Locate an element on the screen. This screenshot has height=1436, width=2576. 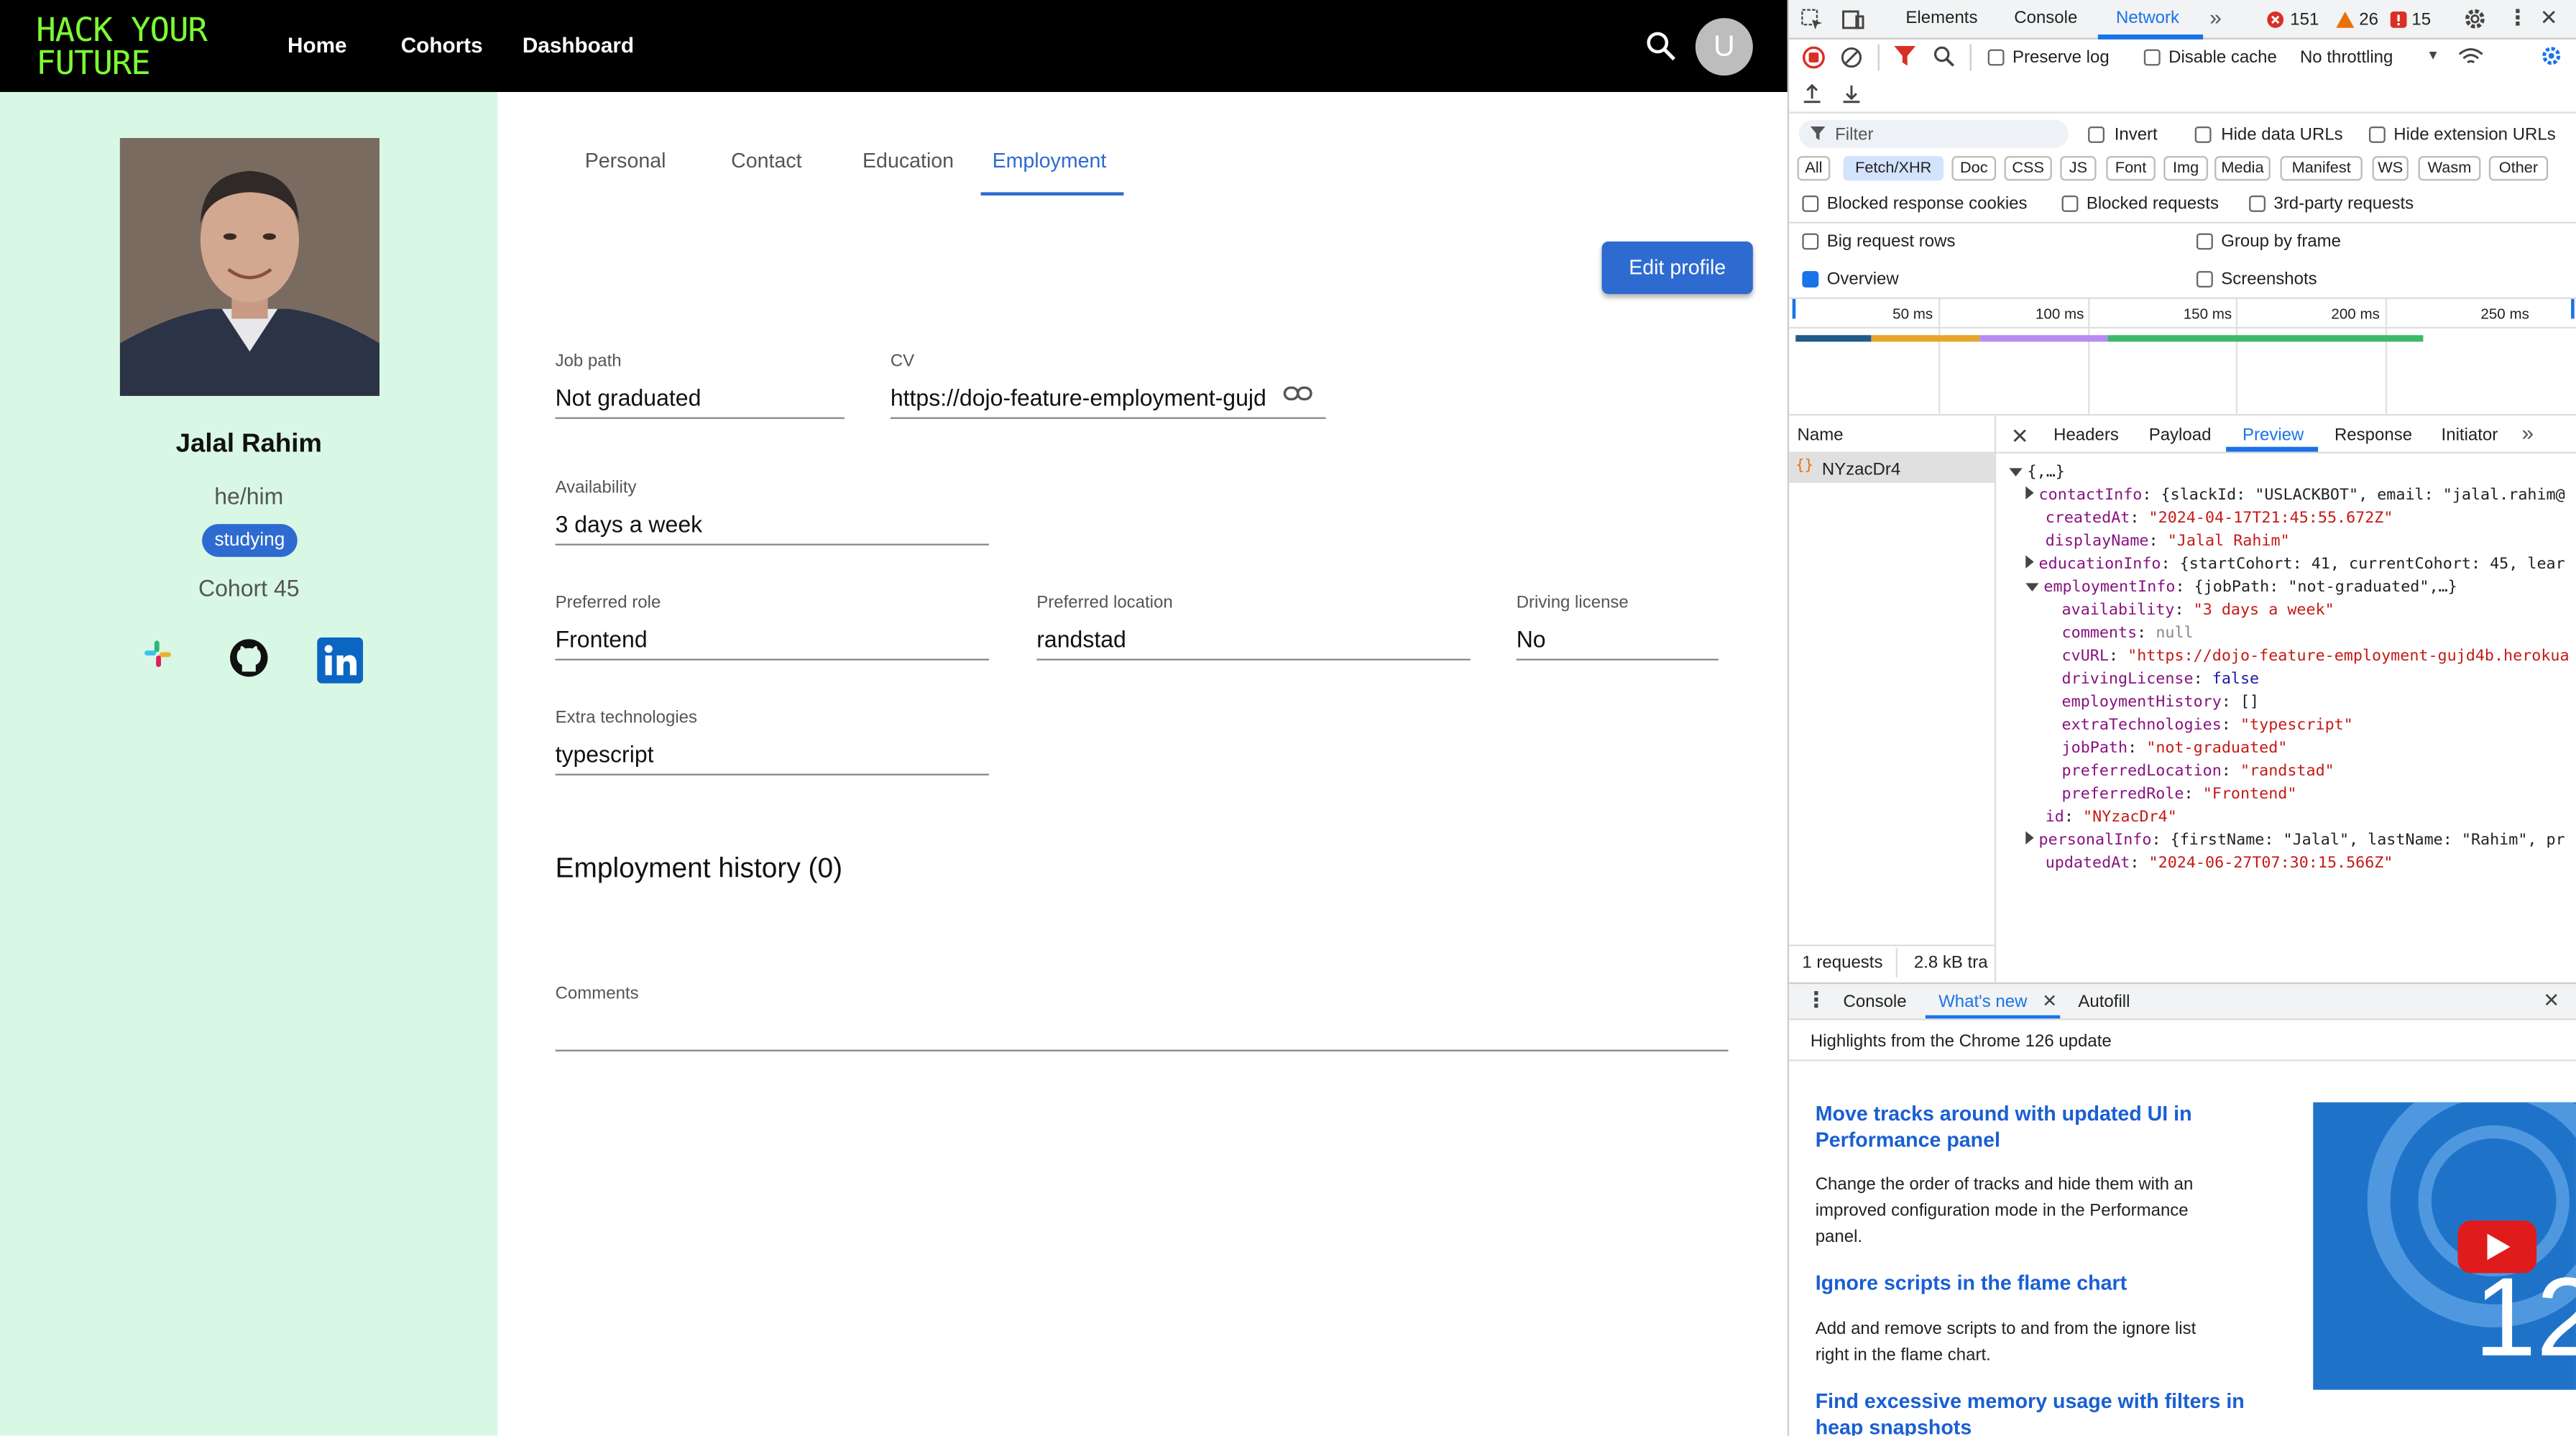
chip-js: JS is located at coordinates (2078, 168).